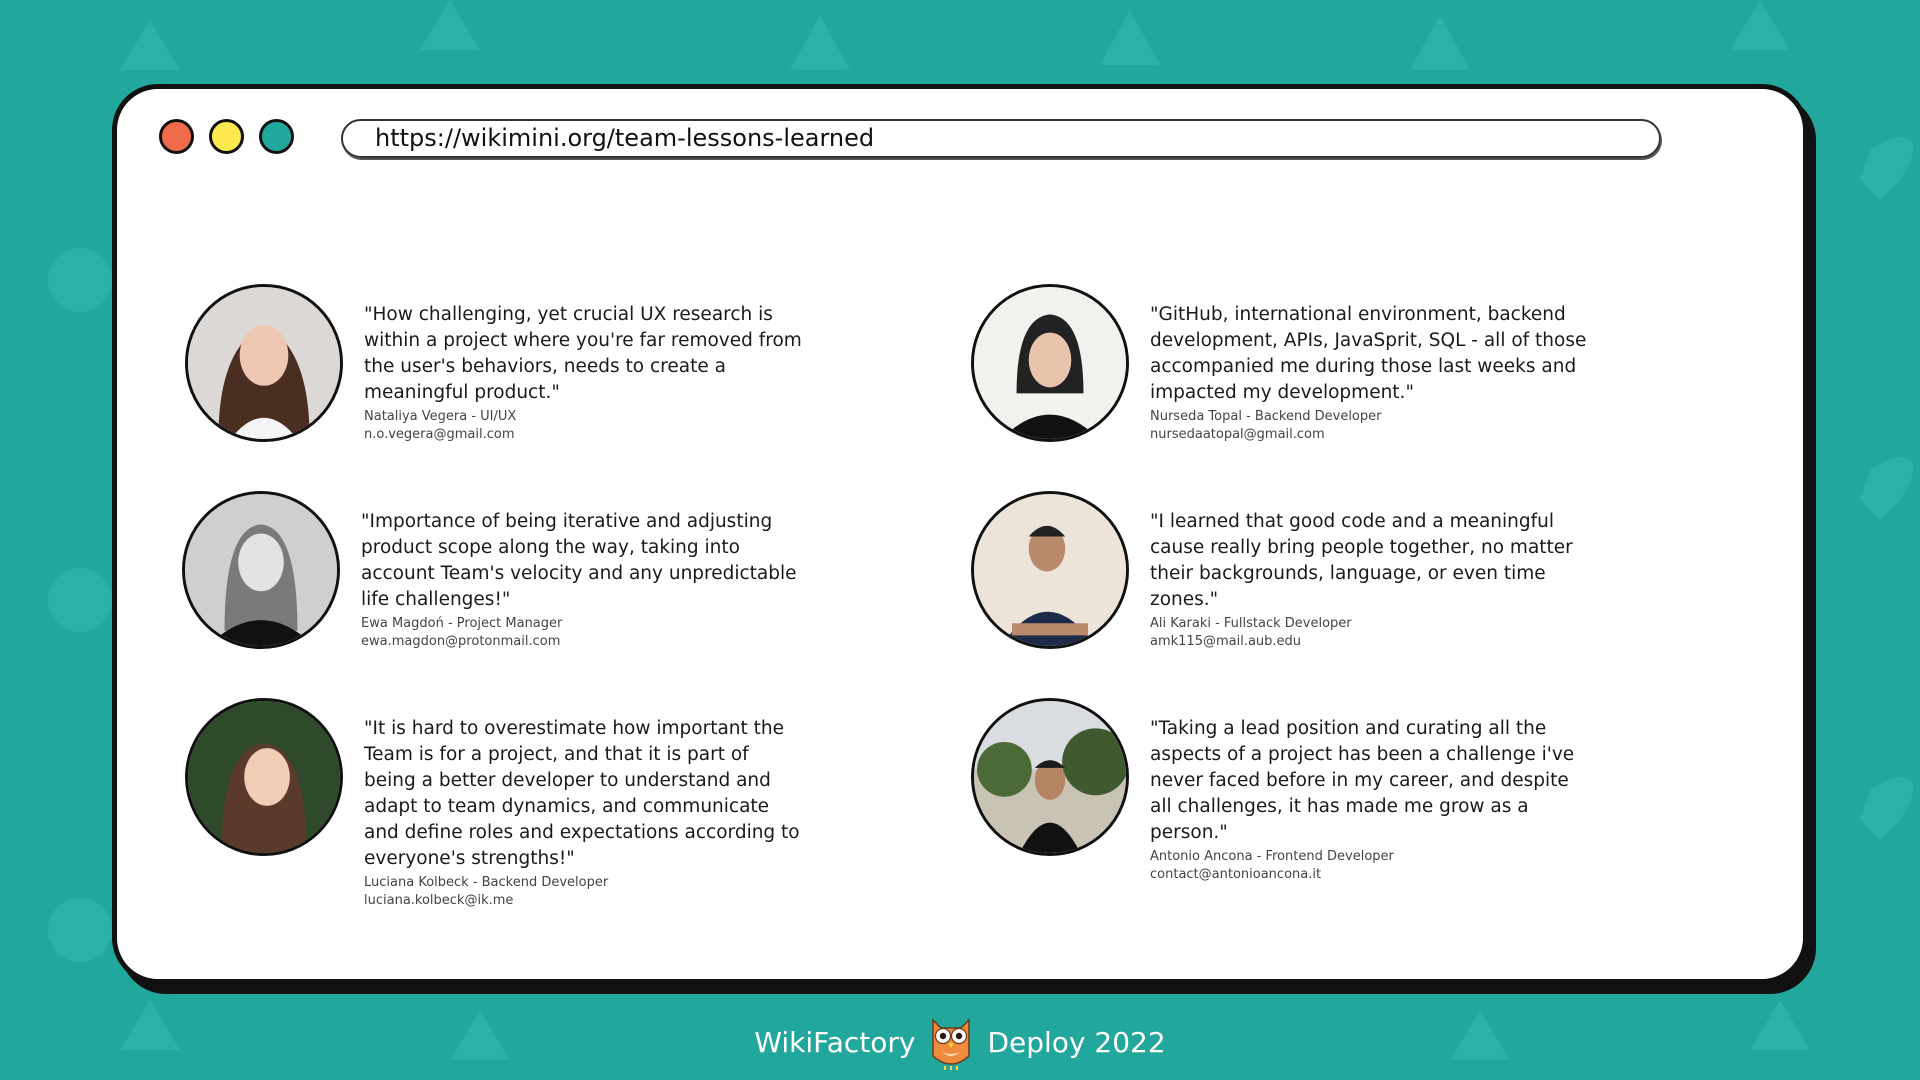 The width and height of the screenshot is (1920, 1080). Describe the element at coordinates (461, 641) in the screenshot. I see `author-email: ewa.magdon@protonmail.com` at that location.